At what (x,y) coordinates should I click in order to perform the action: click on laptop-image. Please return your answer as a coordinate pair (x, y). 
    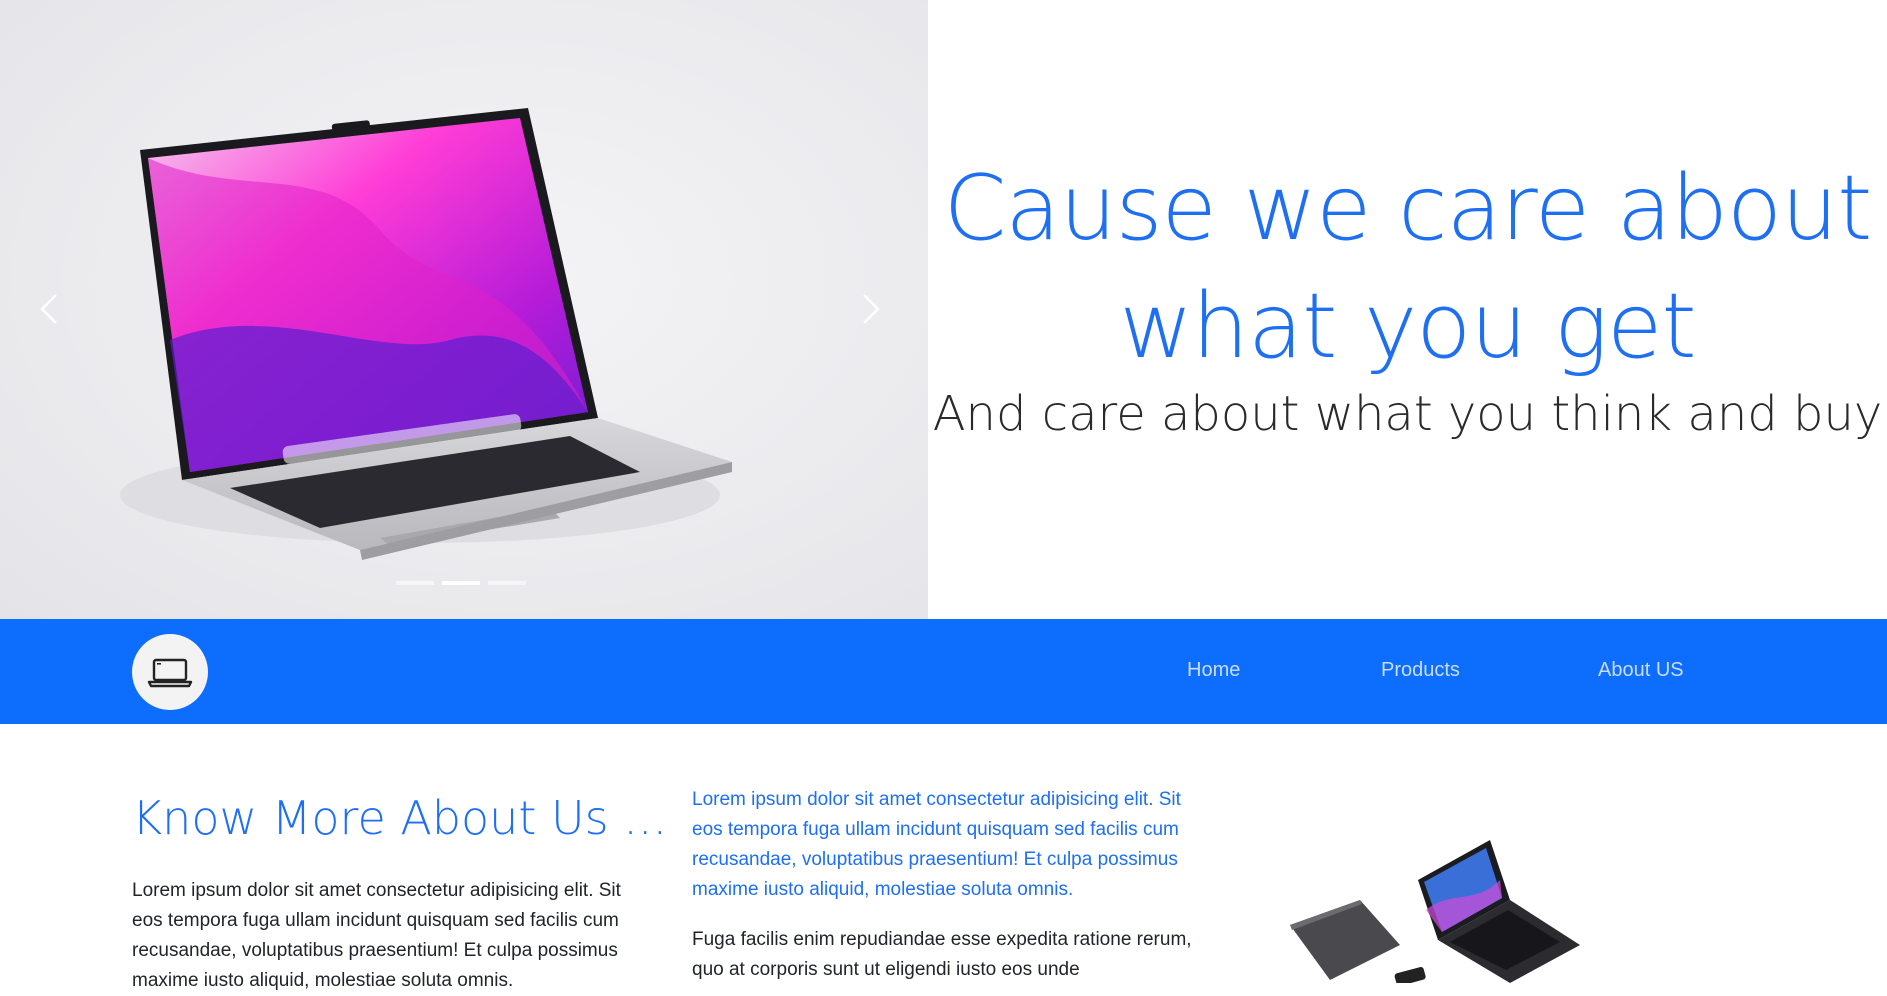
    Looking at the image, I should click on (426, 334).